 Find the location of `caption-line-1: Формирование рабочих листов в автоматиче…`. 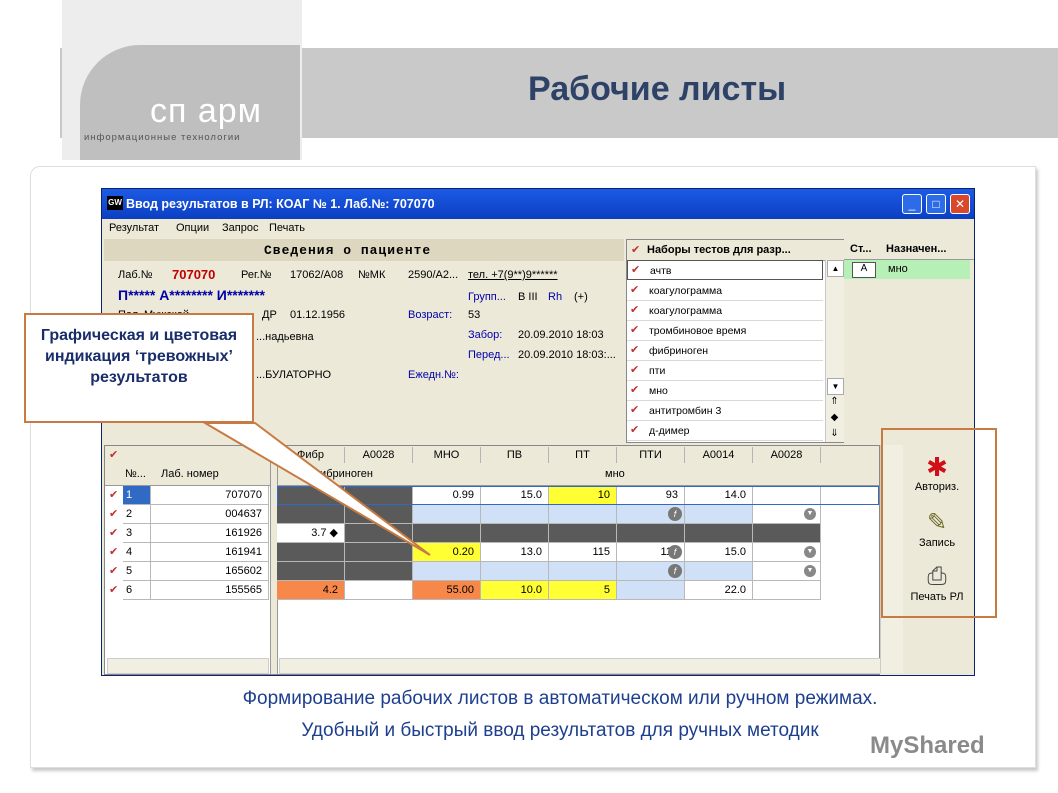

caption-line-1: Формирование рабочих листов в автоматиче… is located at coordinates (560, 698).